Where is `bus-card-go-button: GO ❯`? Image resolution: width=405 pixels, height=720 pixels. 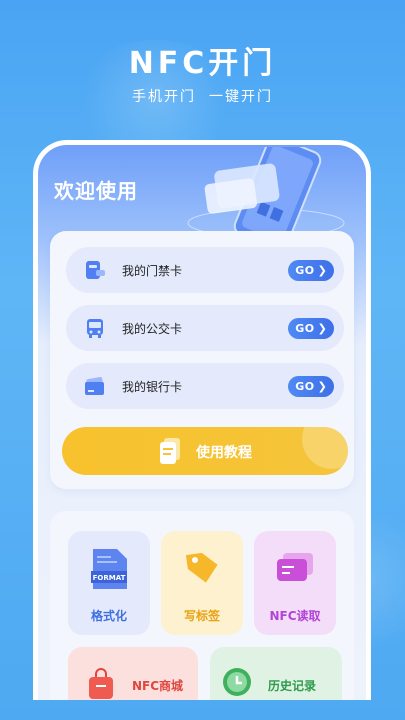 bus-card-go-button: GO ❯ is located at coordinates (311, 328).